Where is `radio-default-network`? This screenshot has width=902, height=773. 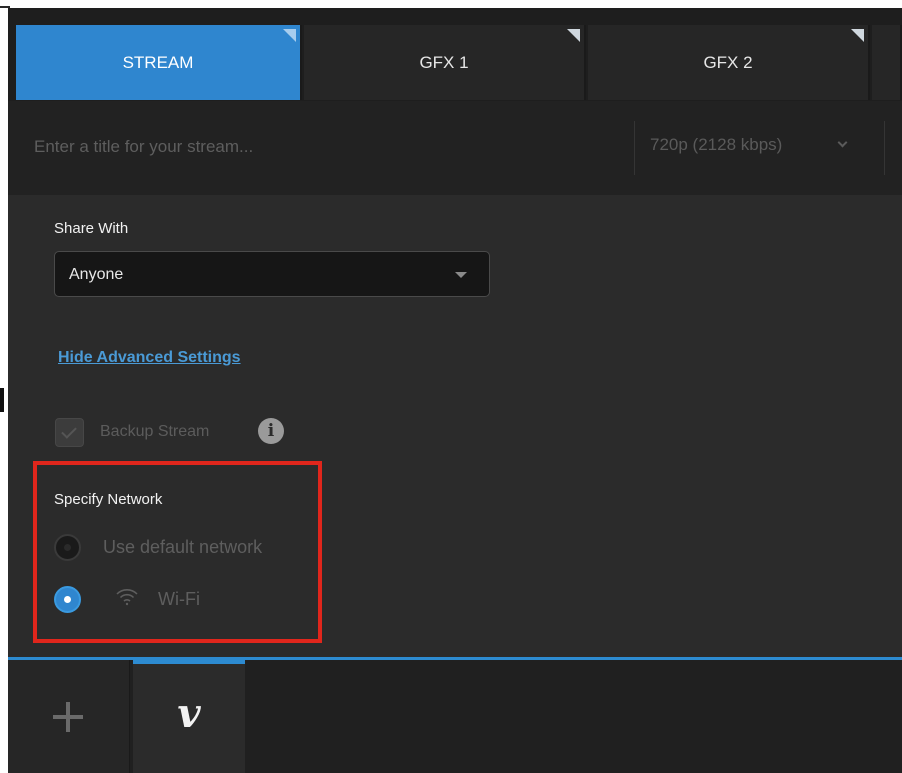
radio-default-network is located at coordinates (67, 547).